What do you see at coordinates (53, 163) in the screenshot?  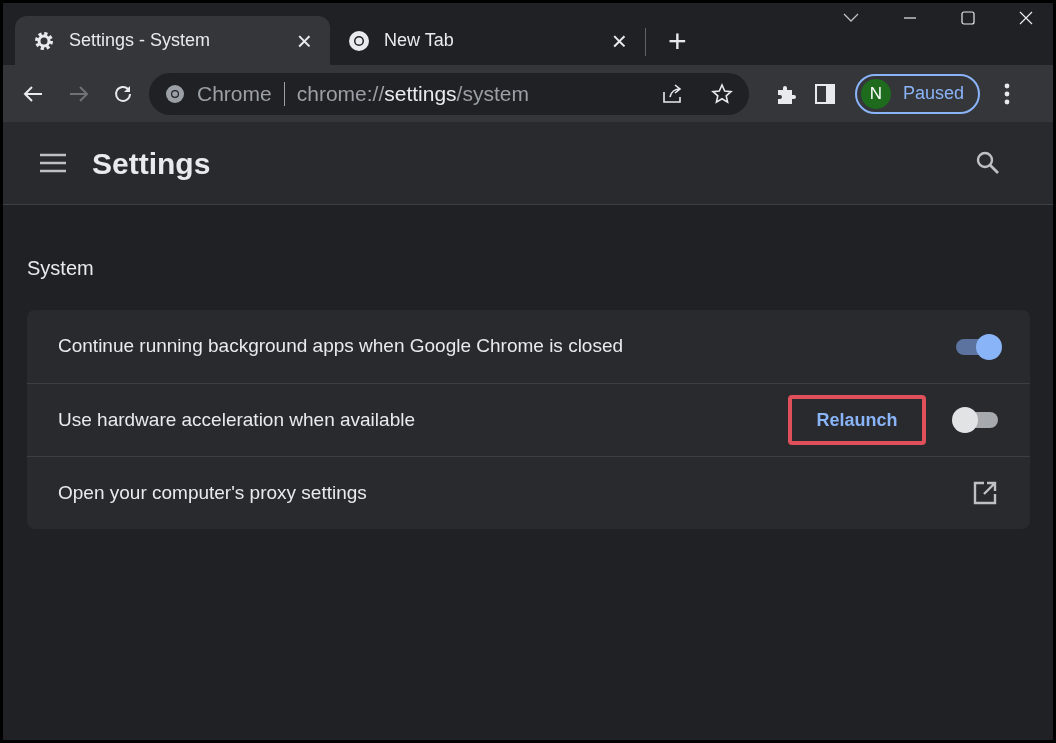 I see `menu-icon` at bounding box center [53, 163].